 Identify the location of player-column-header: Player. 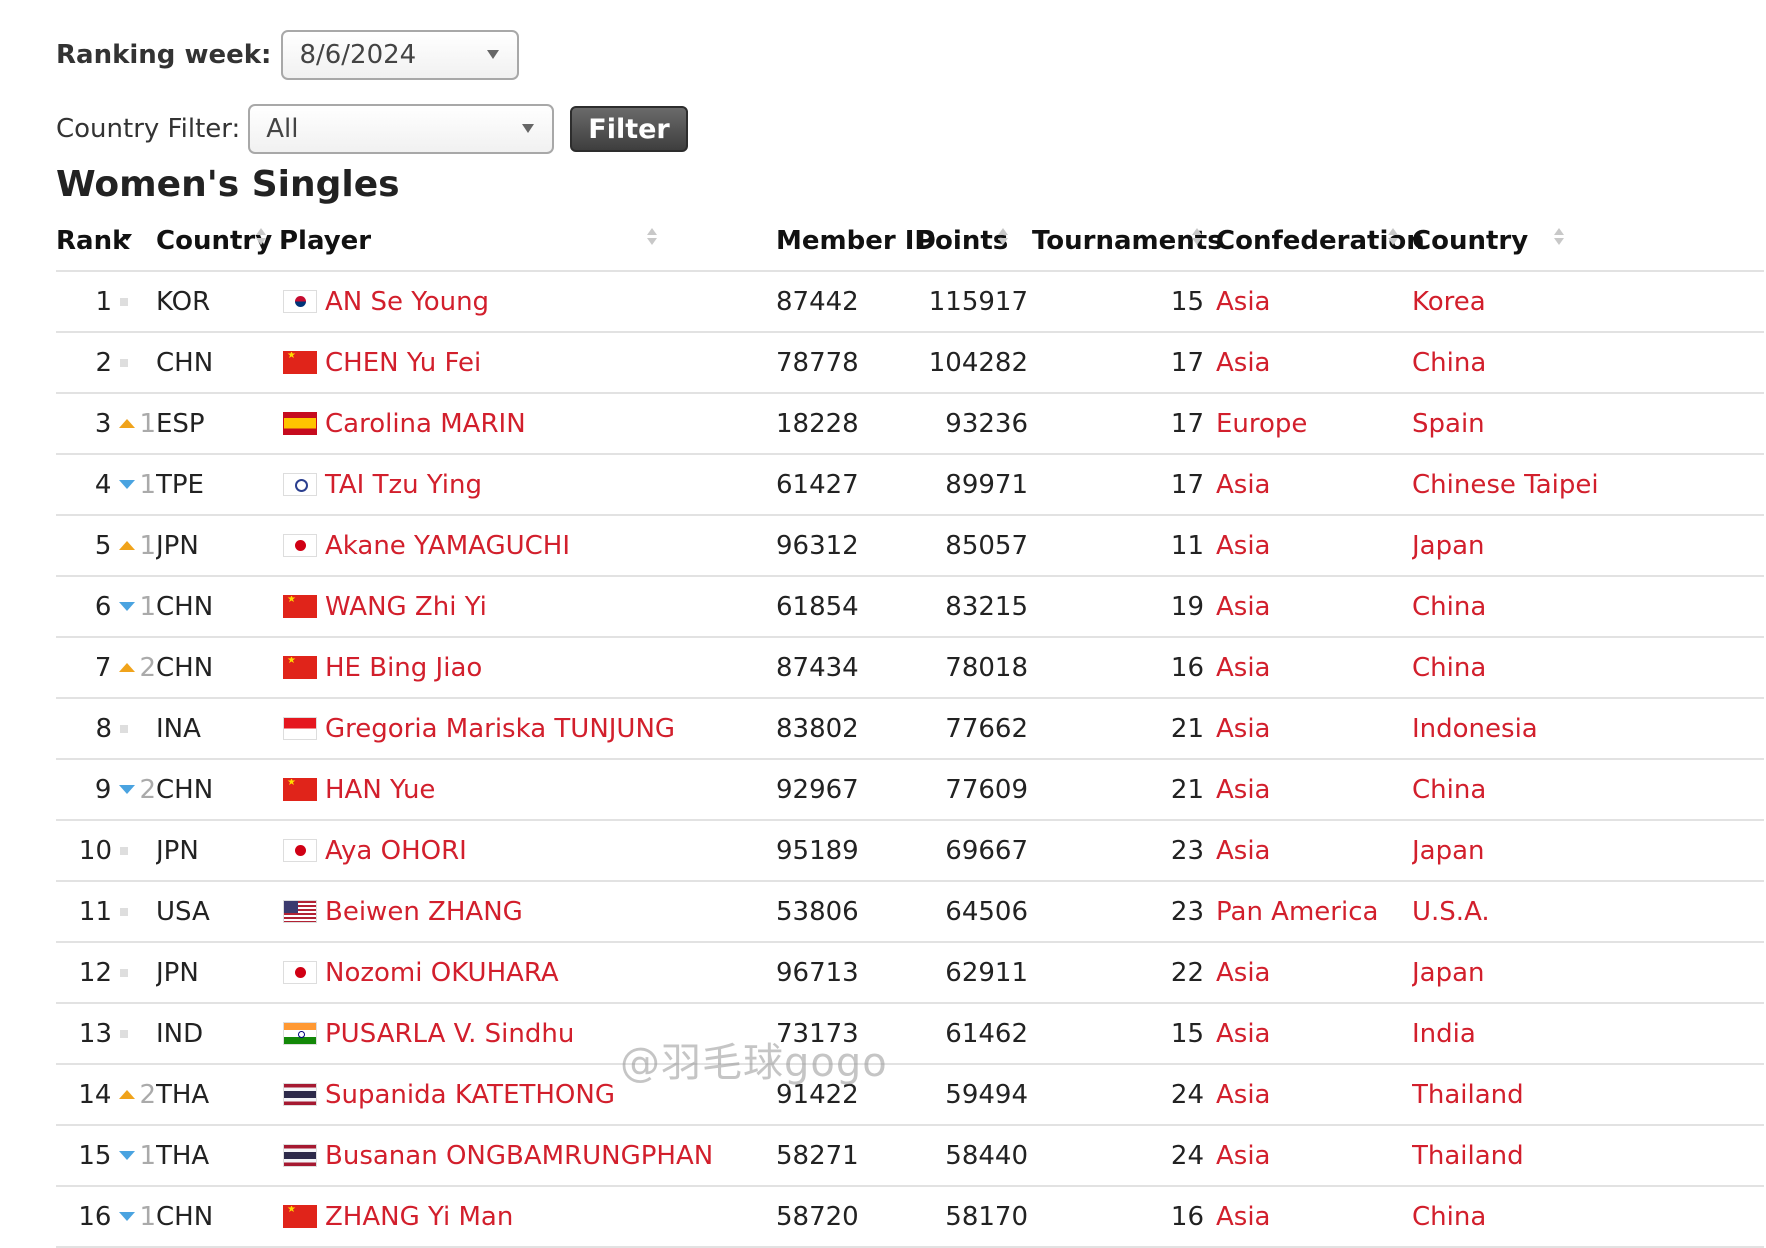
(527, 242).